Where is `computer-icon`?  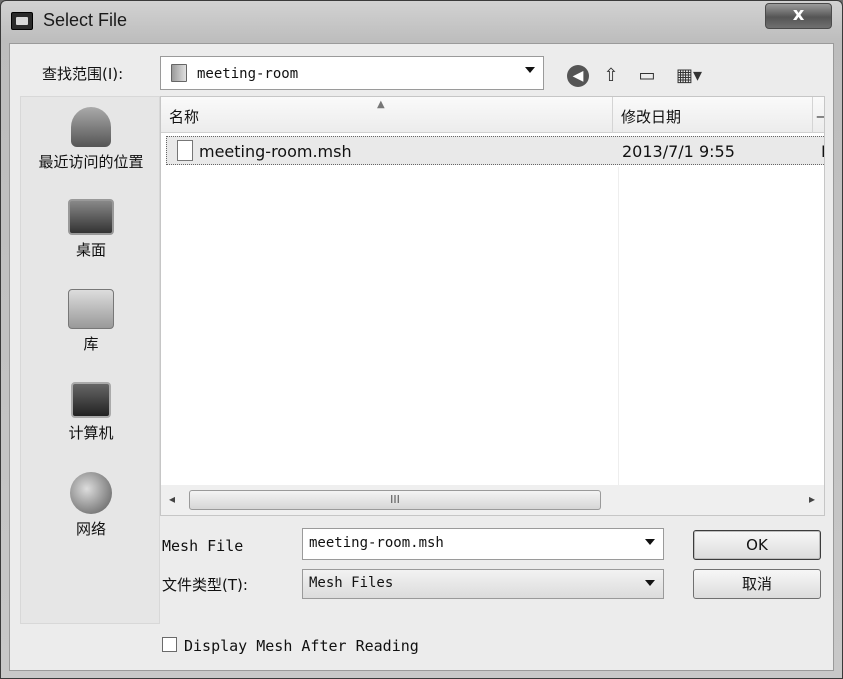 computer-icon is located at coordinates (91, 400).